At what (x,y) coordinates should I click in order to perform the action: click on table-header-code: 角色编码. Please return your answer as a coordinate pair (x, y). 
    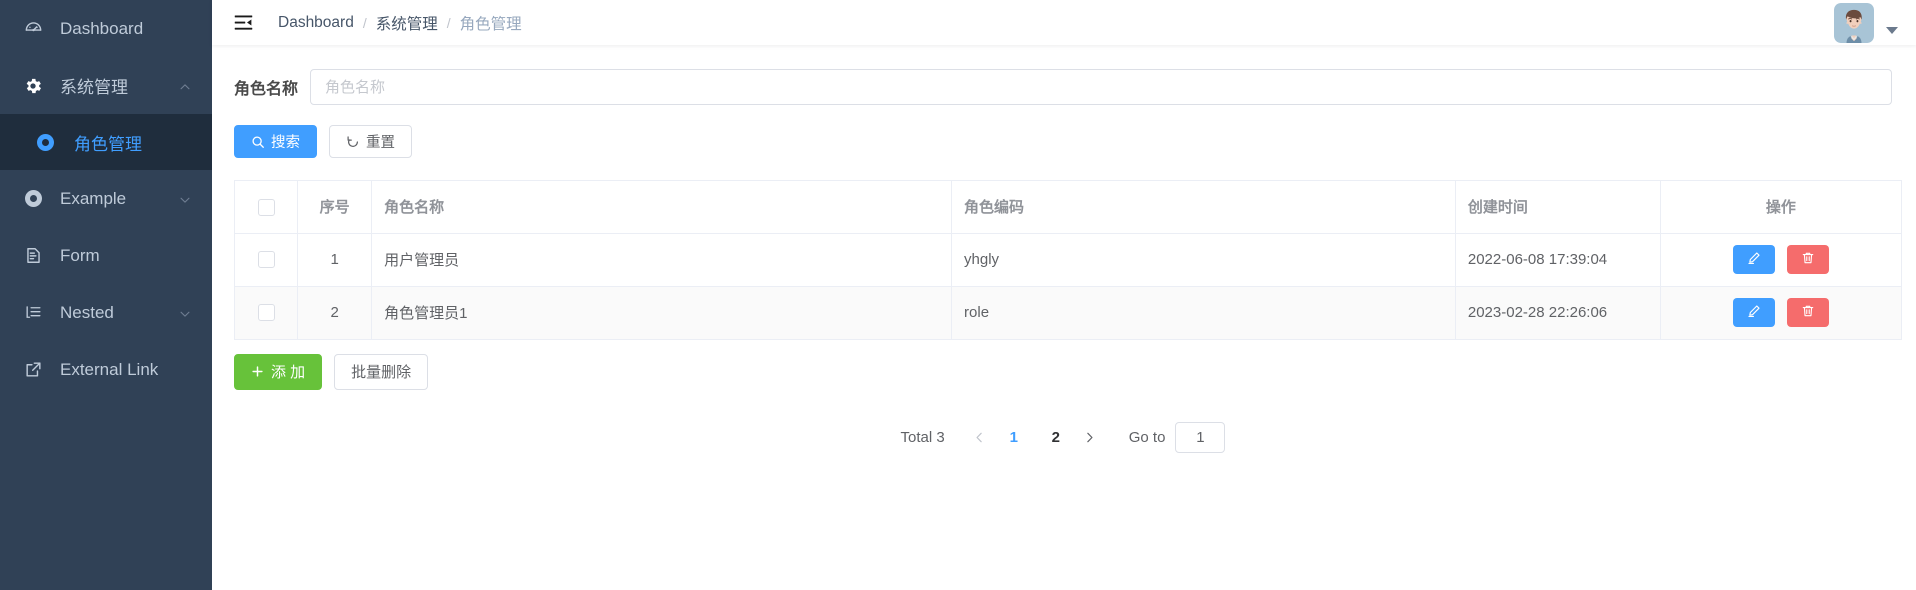
    Looking at the image, I should click on (1203, 207).